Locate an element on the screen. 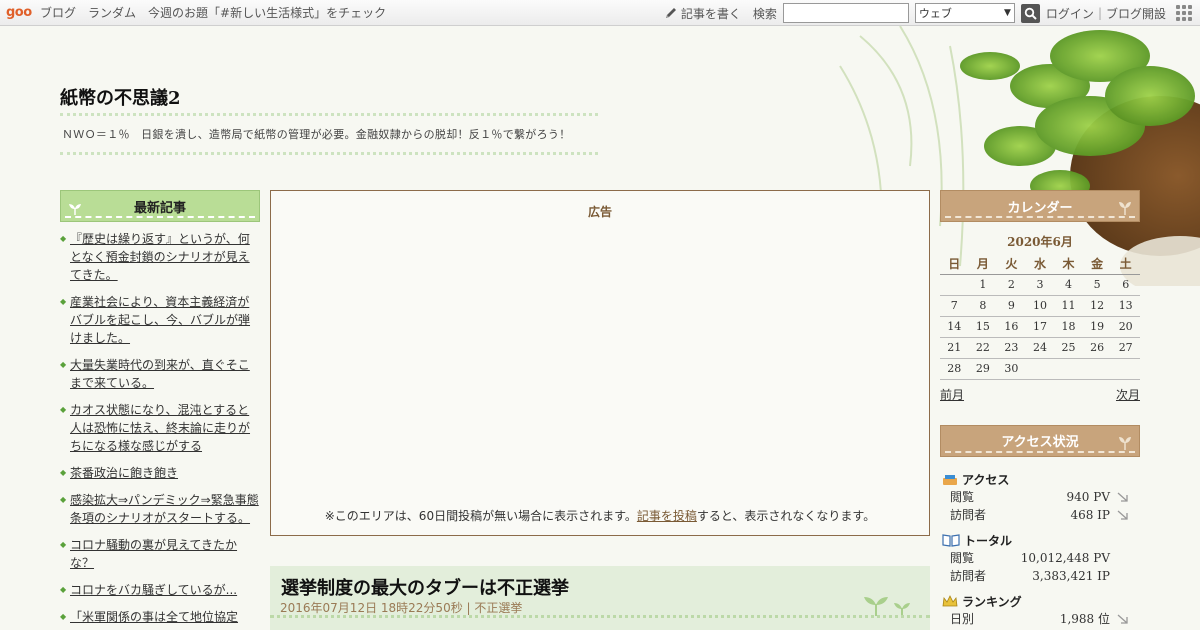 The width and height of the screenshot is (1200, 630). access-group-title: ランキング is located at coordinates (992, 601).